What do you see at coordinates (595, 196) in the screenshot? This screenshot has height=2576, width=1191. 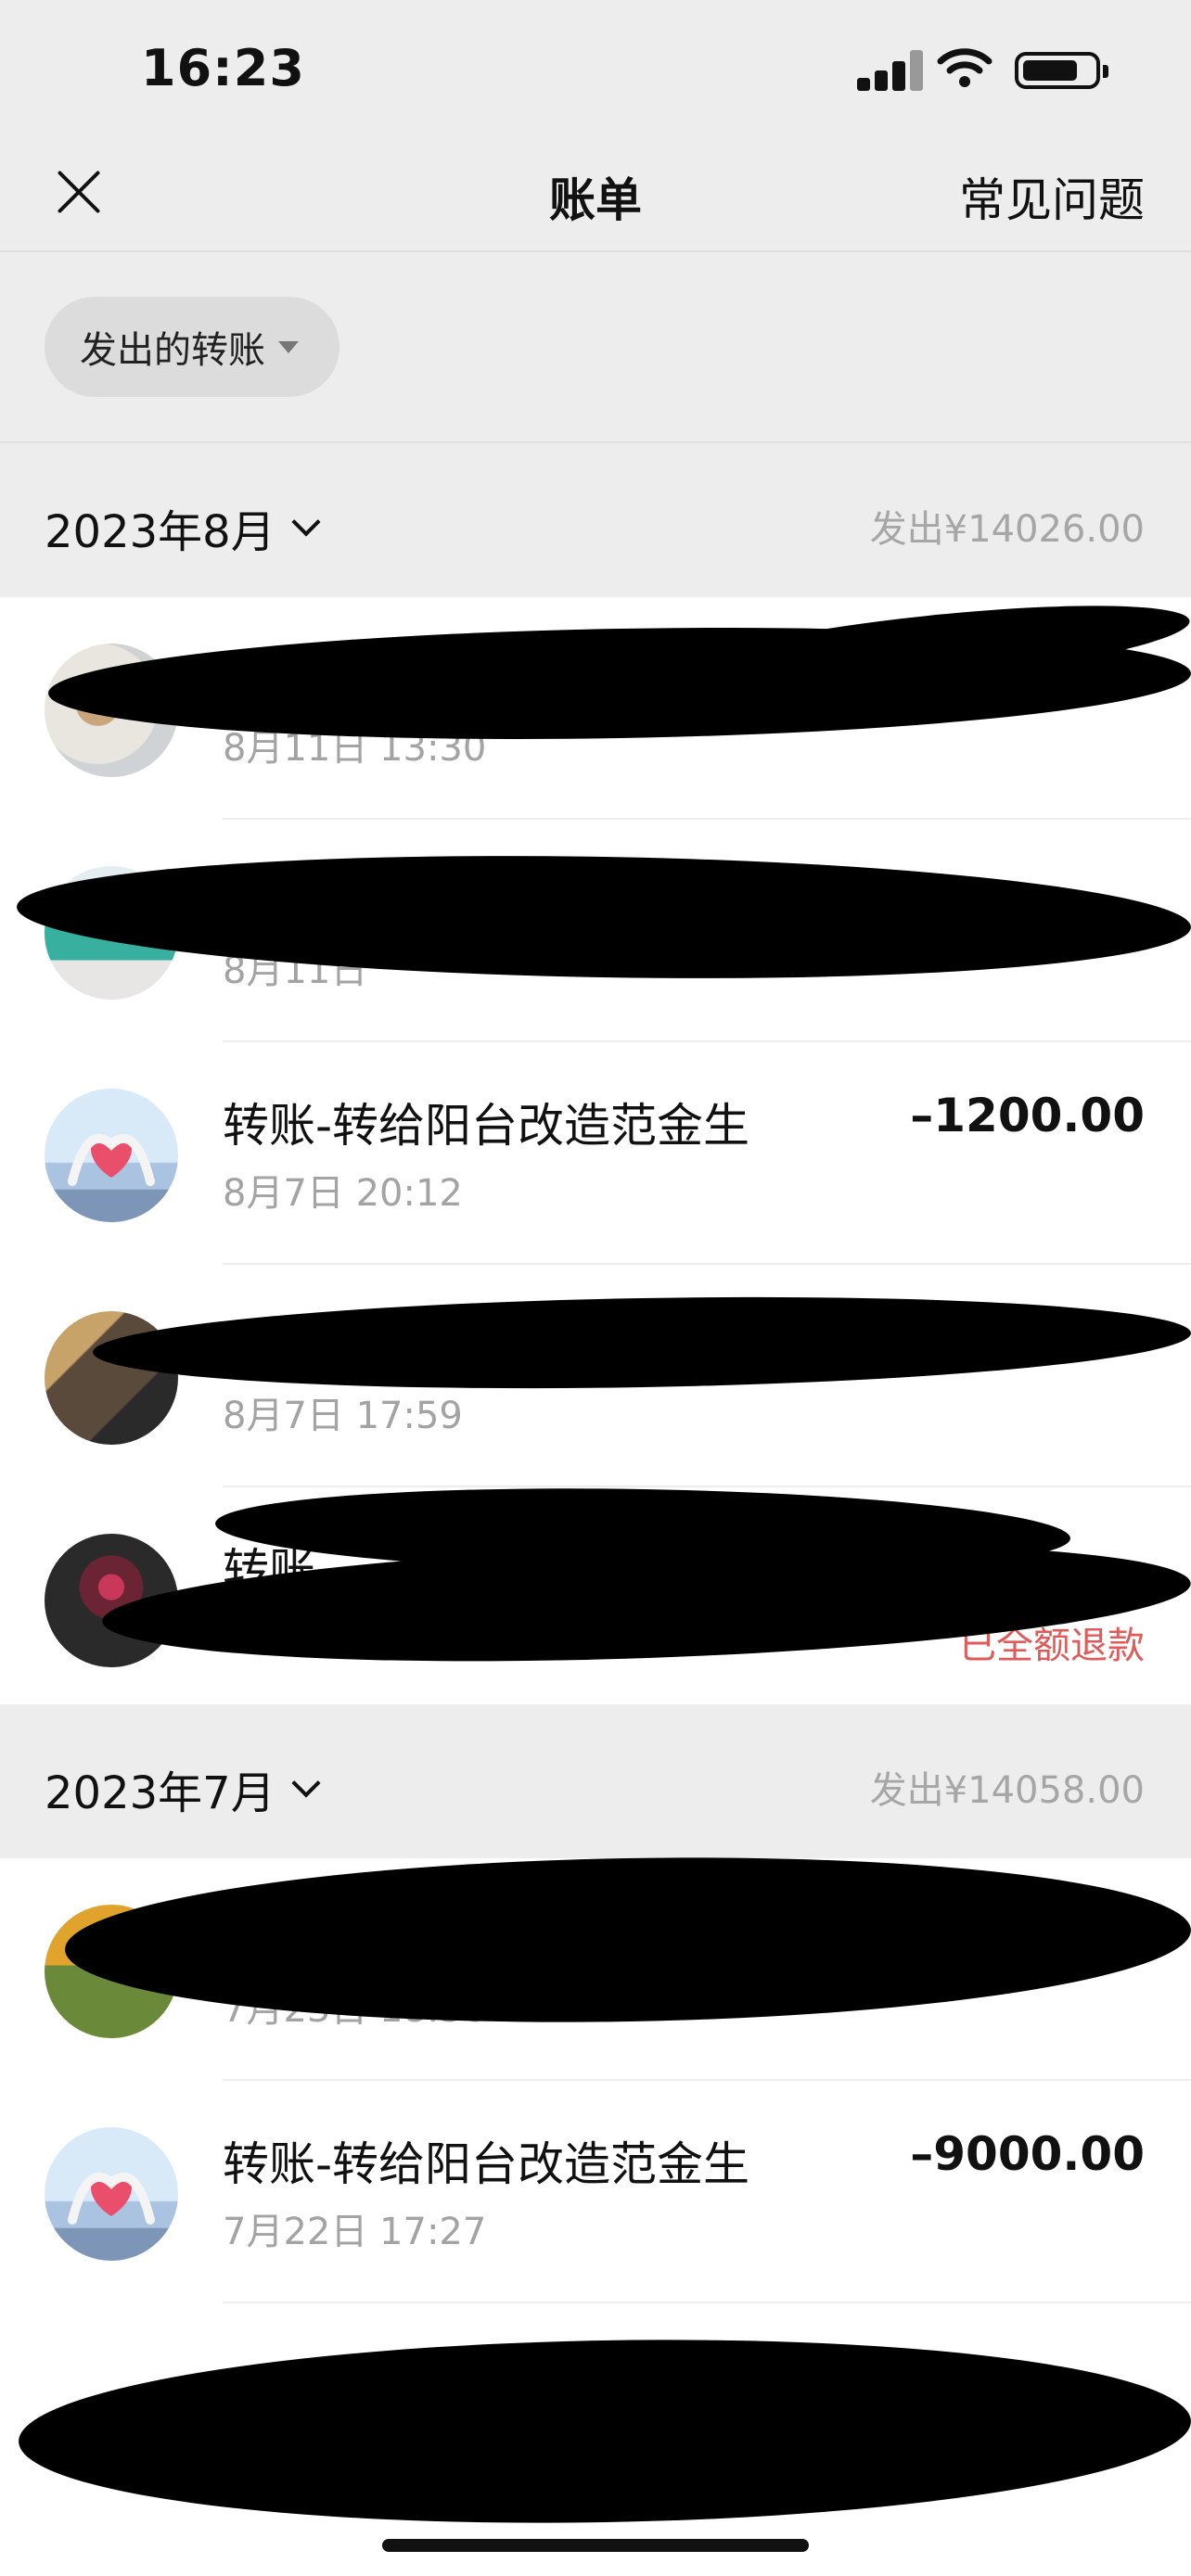 I see `navigation-bar: 账单 常见问题` at bounding box center [595, 196].